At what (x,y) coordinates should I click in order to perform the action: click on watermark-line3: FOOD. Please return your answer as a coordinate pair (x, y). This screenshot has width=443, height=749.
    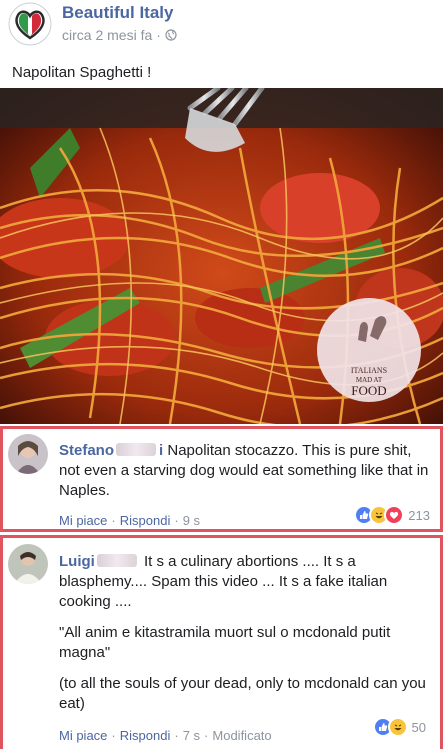
    Looking at the image, I should click on (368, 390).